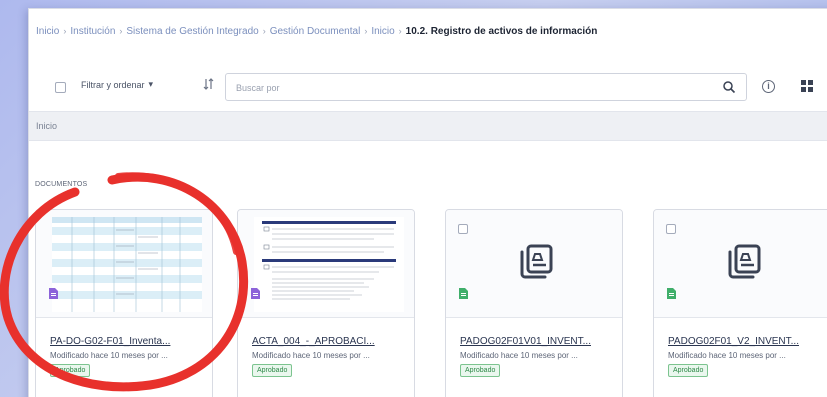 The width and height of the screenshot is (827, 397). Describe the element at coordinates (113, 84) in the screenshot. I see `filter-sort-label: Filtrar y ordenar` at that location.